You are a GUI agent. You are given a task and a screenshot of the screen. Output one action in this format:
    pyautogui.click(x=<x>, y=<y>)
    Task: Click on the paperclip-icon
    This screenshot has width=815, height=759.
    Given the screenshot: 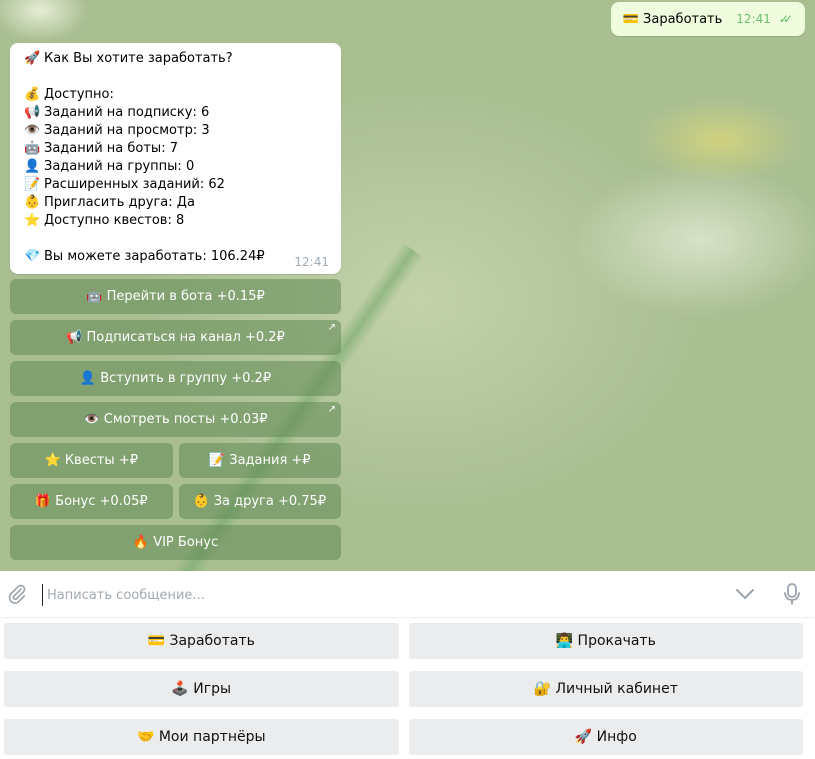 What is the action you would take?
    pyautogui.click(x=17, y=594)
    